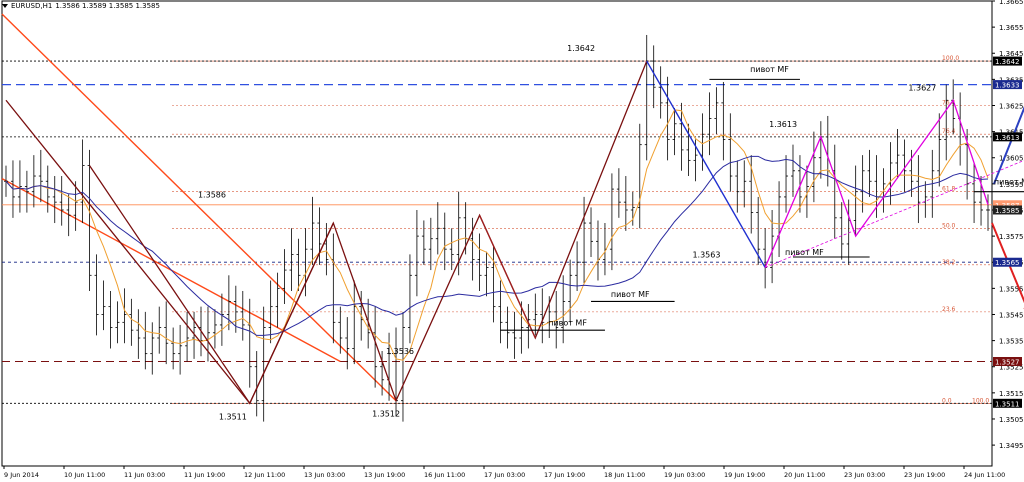 Image resolution: width=1024 pixels, height=482 pixels. Describe the element at coordinates (1011, 106) in the screenshot. I see `y-tick-label: 1.3625` at that location.